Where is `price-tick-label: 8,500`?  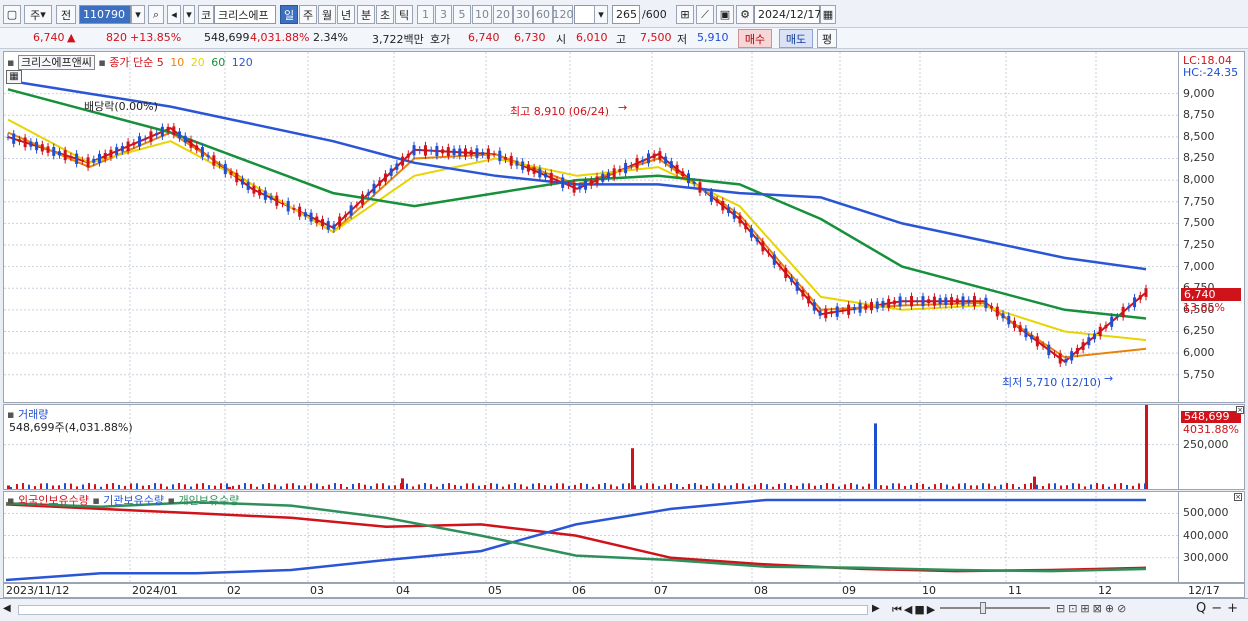 price-tick-label: 8,500 is located at coordinates (1199, 136).